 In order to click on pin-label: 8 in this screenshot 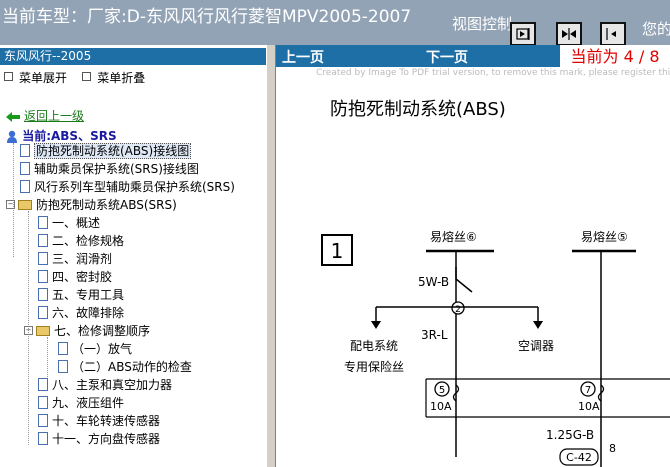, I will do `click(612, 448)`.